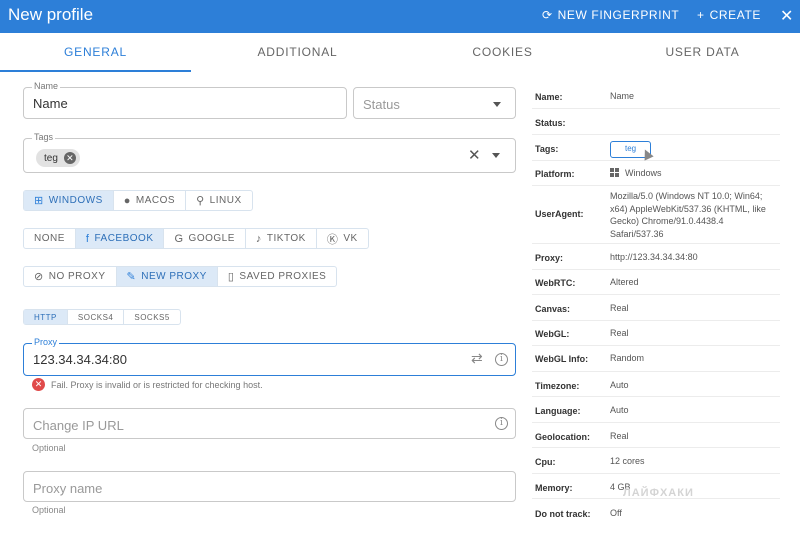 This screenshot has height=550, width=800. What do you see at coordinates (545, 462) in the screenshot?
I see `summary-key: Cpu:` at bounding box center [545, 462].